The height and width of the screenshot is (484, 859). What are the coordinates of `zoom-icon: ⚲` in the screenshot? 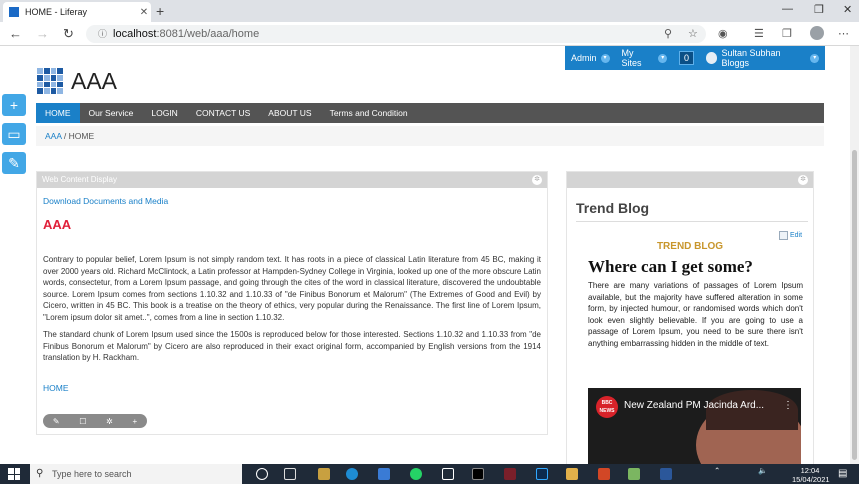 It's located at (668, 33).